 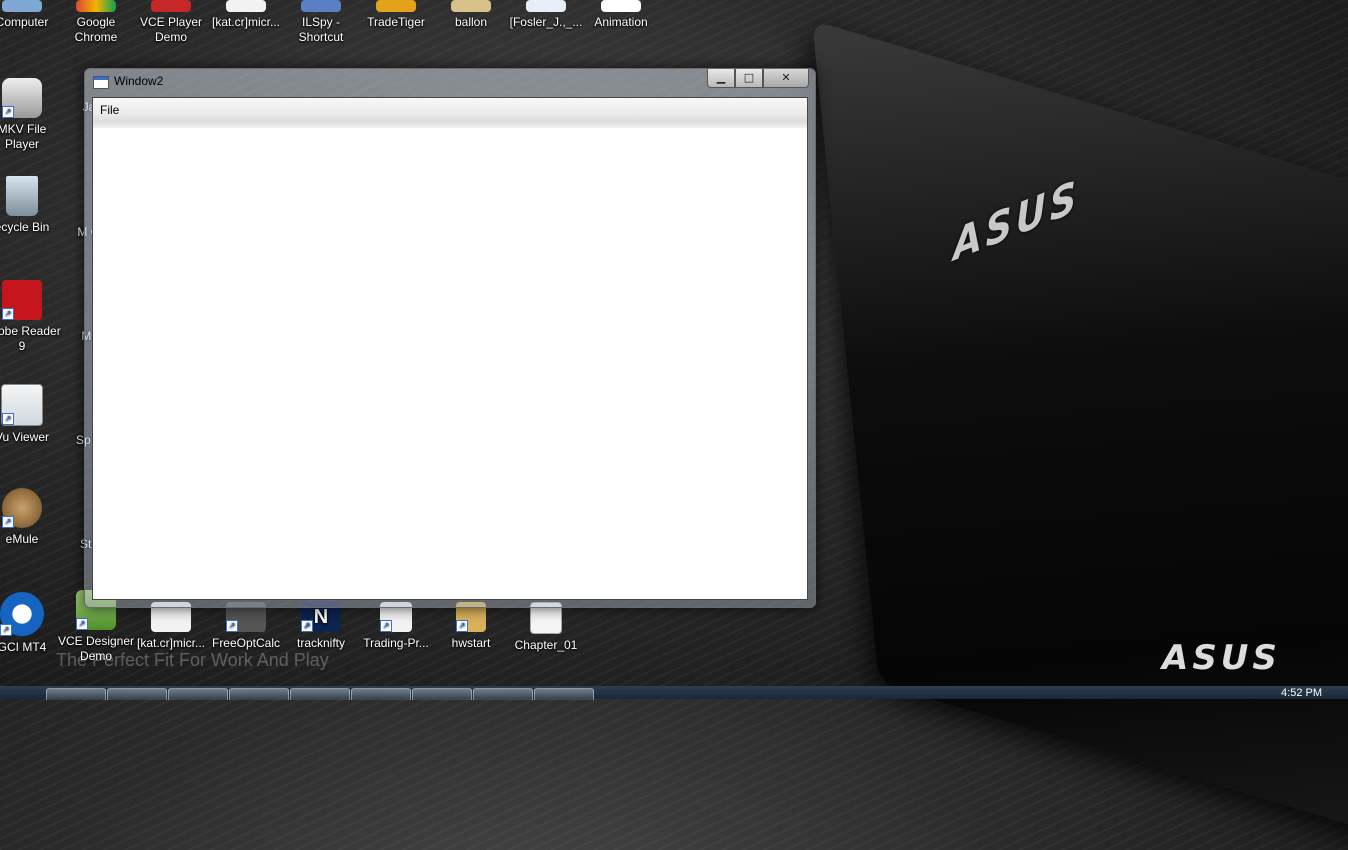 What do you see at coordinates (396, 6) in the screenshot?
I see `tradetiger-icon` at bounding box center [396, 6].